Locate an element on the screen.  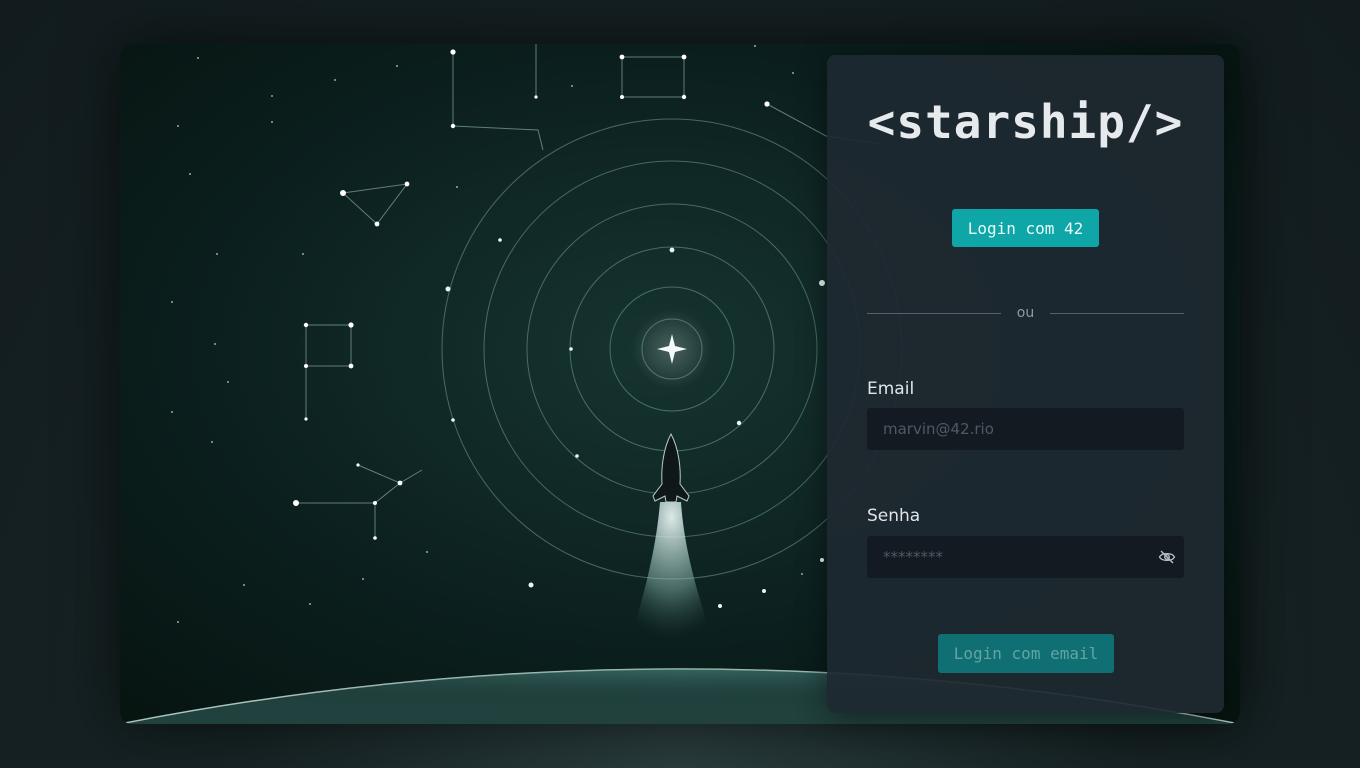
brand-logo: <starship/> is located at coordinates (1025, 122).